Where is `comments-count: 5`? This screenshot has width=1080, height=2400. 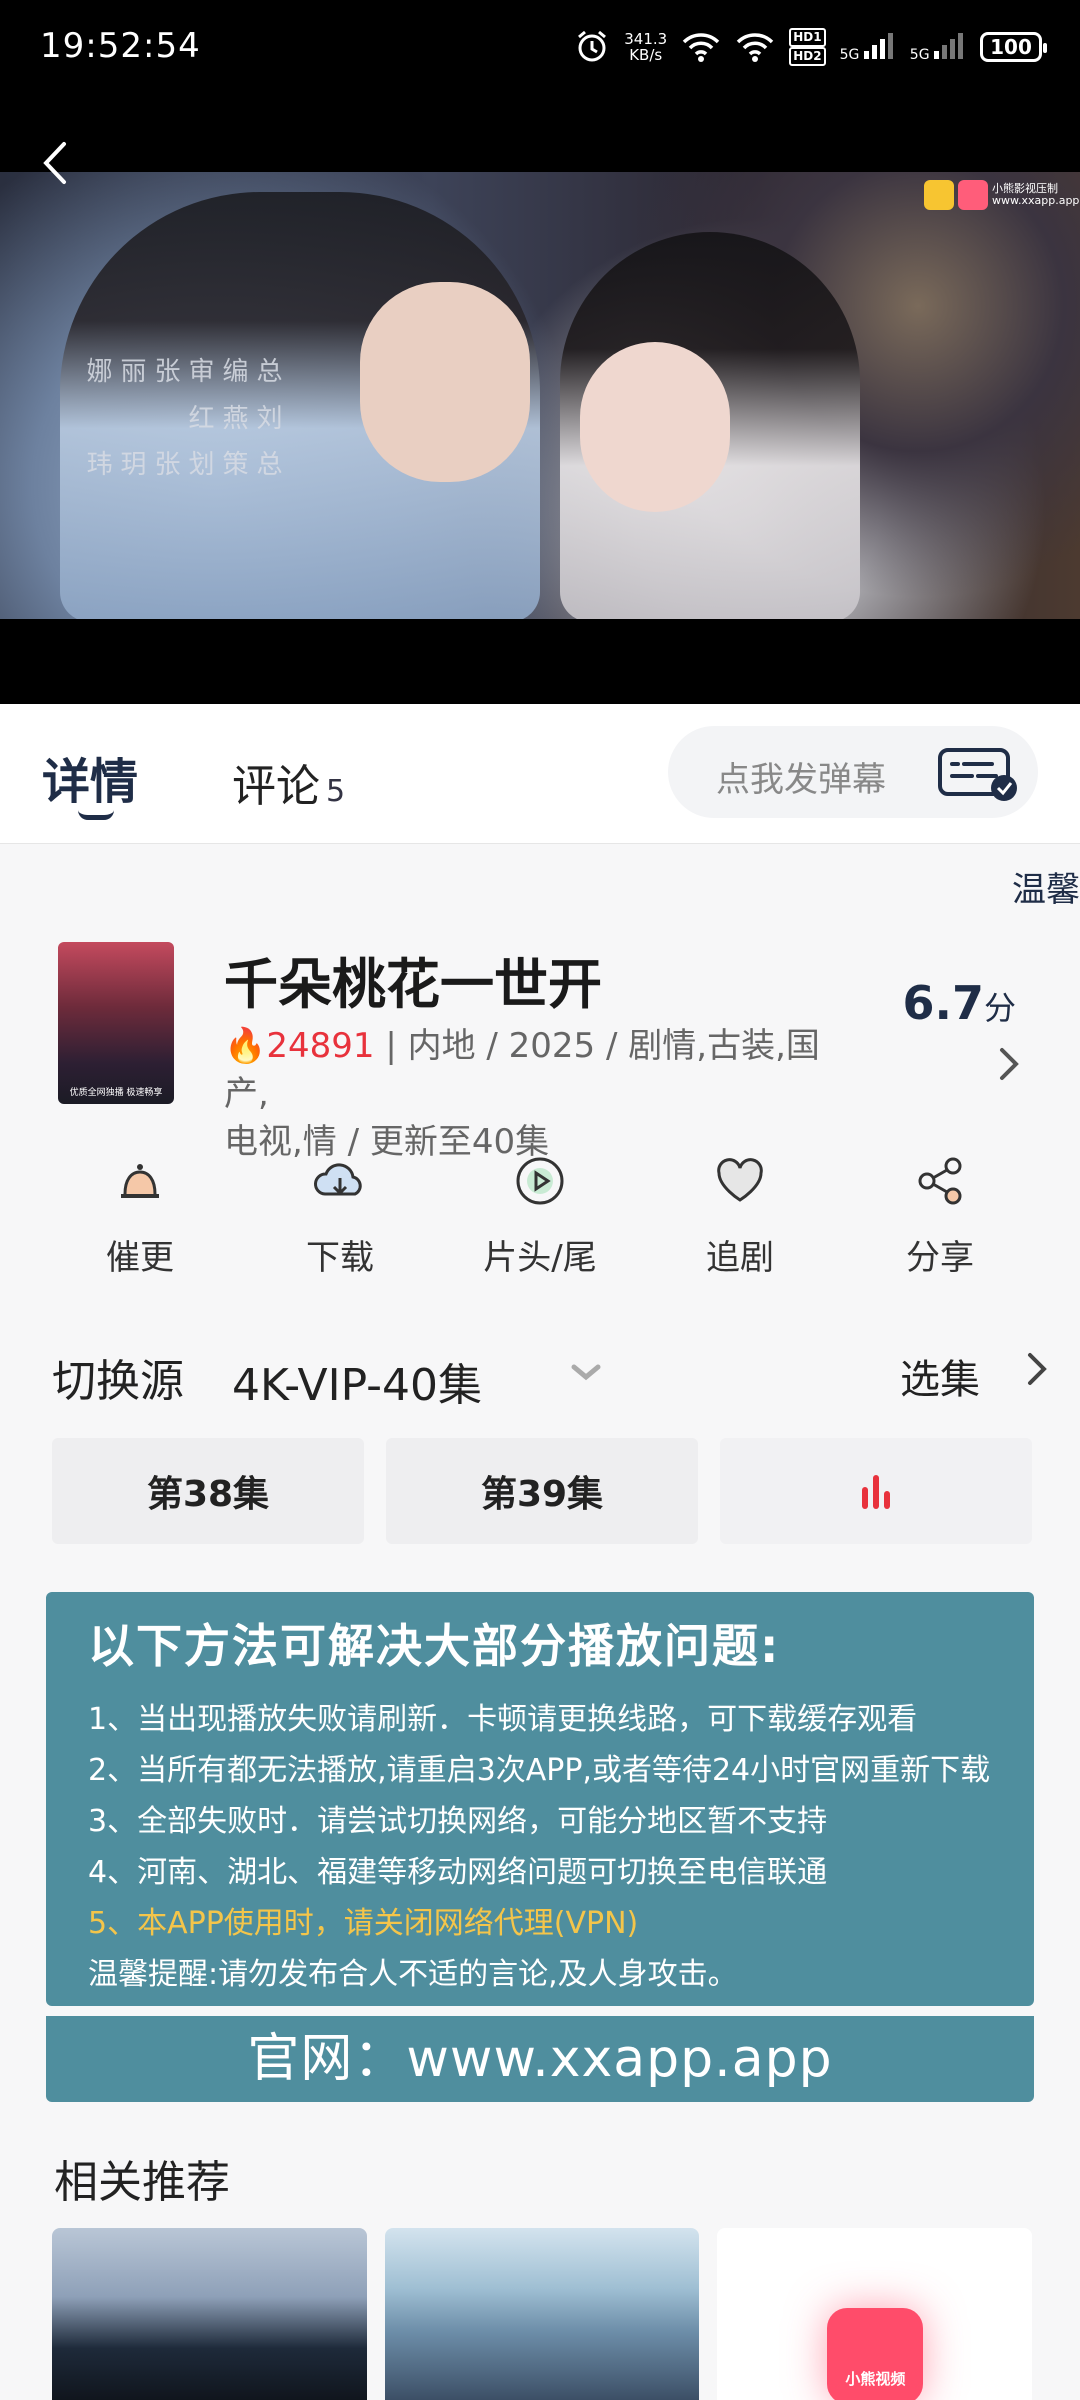
comments-count: 5 is located at coordinates (336, 791).